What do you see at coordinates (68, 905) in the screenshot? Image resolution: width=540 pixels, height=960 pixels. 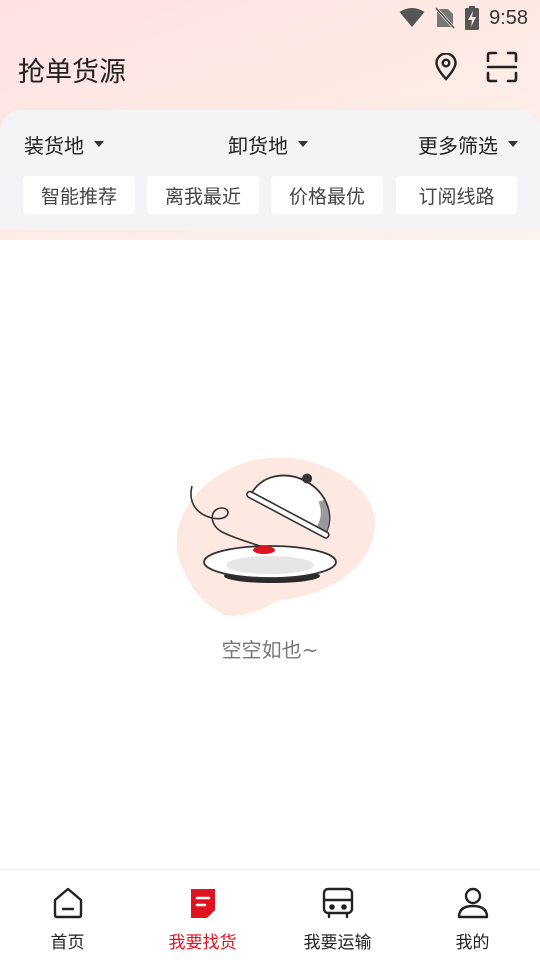 I see `home-icon` at bounding box center [68, 905].